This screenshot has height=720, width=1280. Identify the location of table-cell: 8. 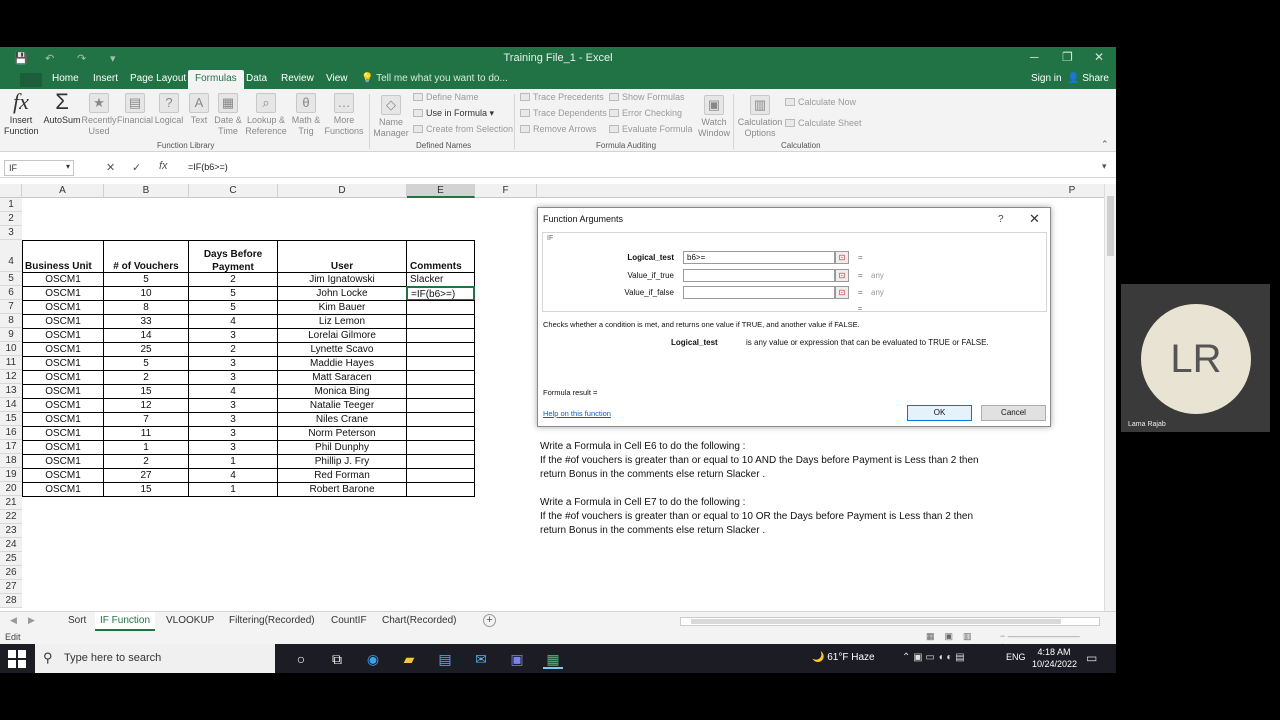
(146, 307).